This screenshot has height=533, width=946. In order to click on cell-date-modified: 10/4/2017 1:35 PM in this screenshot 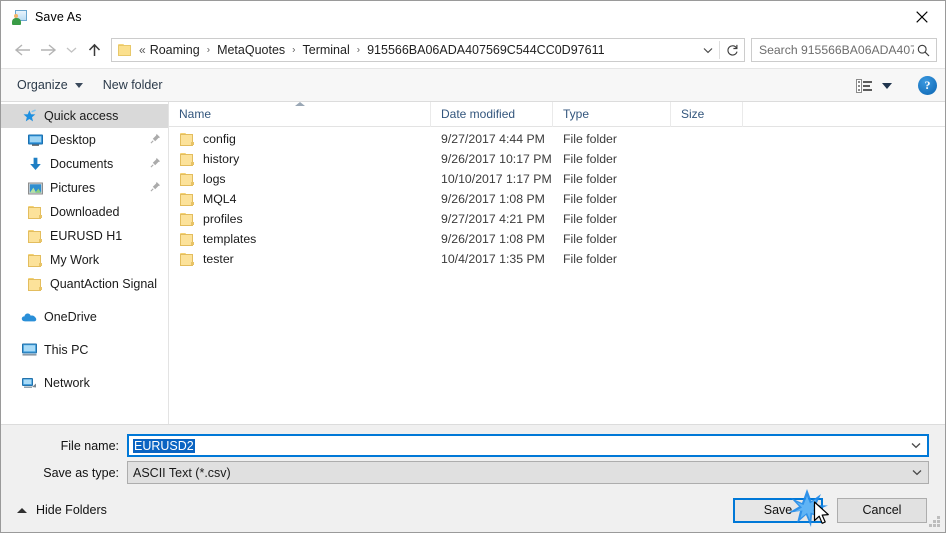, I will do `click(493, 259)`.